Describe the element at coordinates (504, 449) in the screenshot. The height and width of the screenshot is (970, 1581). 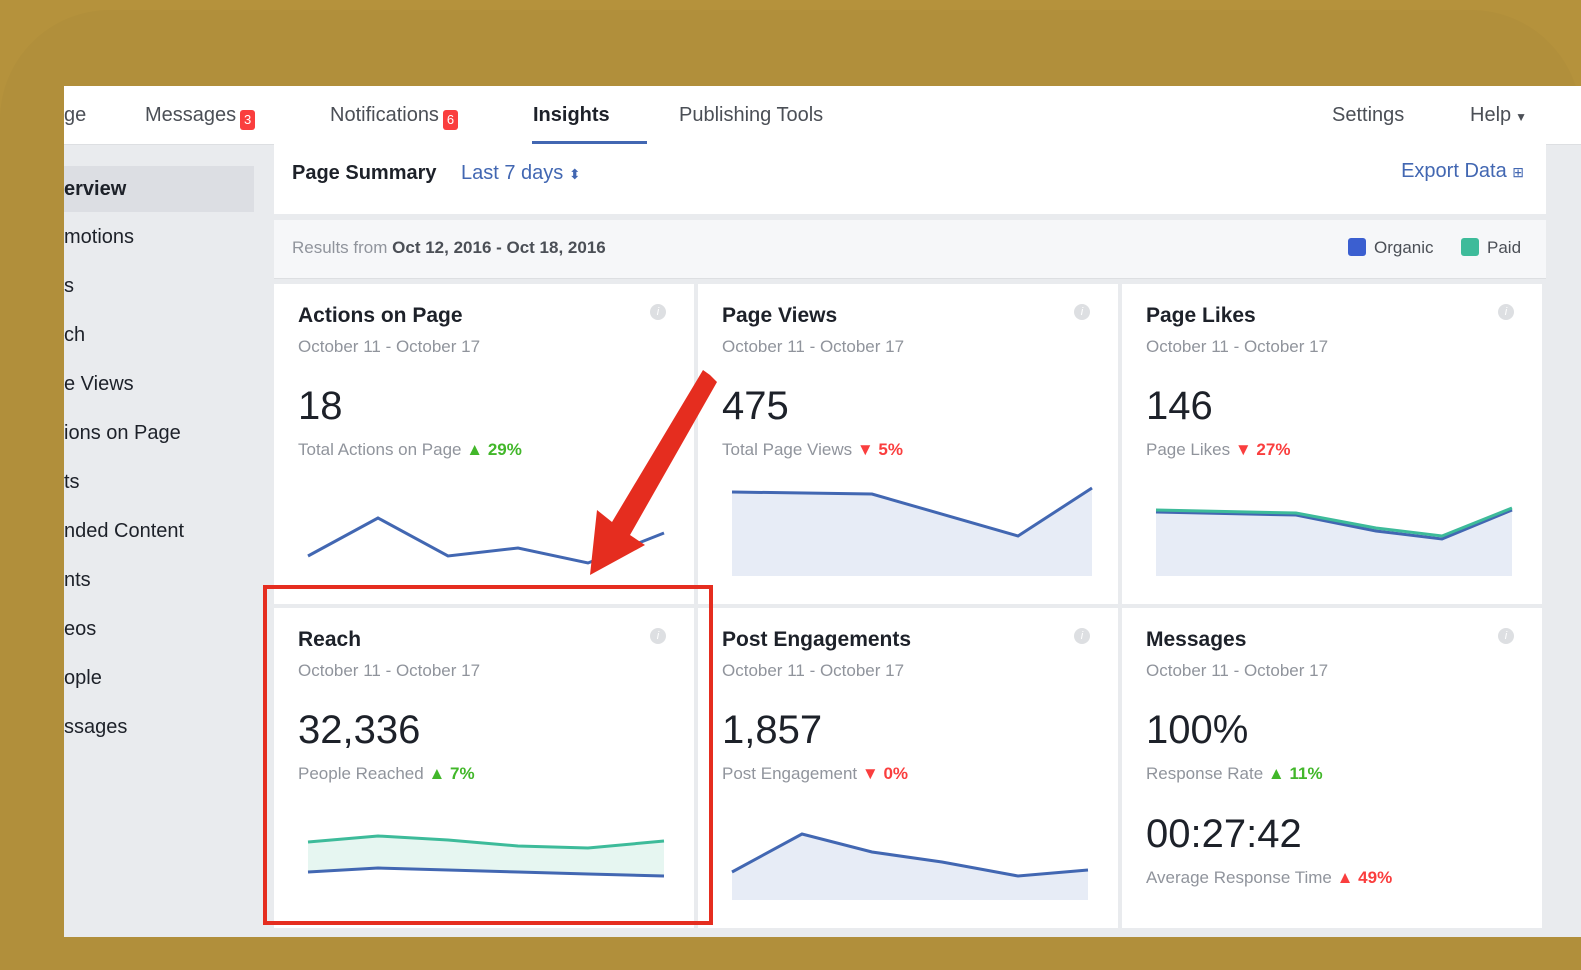
I see `delta-value: 29%` at that location.